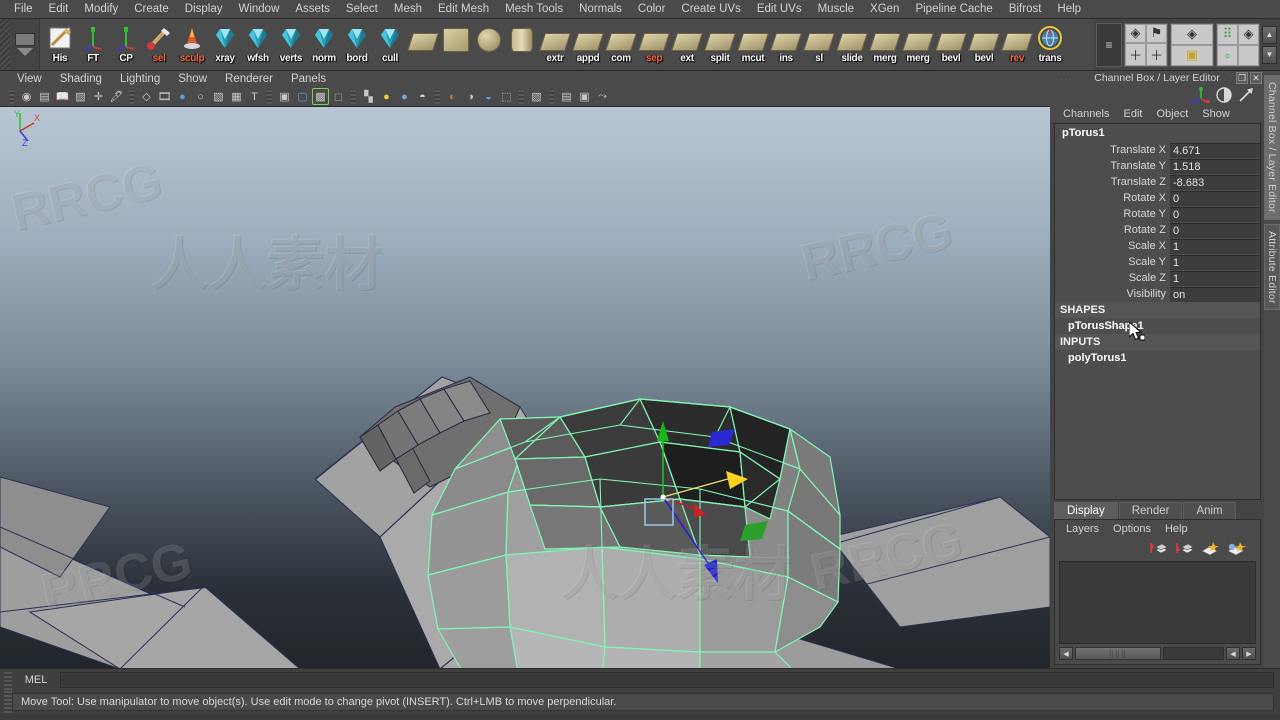 The image size is (1280, 720). Describe the element at coordinates (984, 44) in the screenshot. I see `shelf-tool-bevel-edge-icon: bevl` at that location.